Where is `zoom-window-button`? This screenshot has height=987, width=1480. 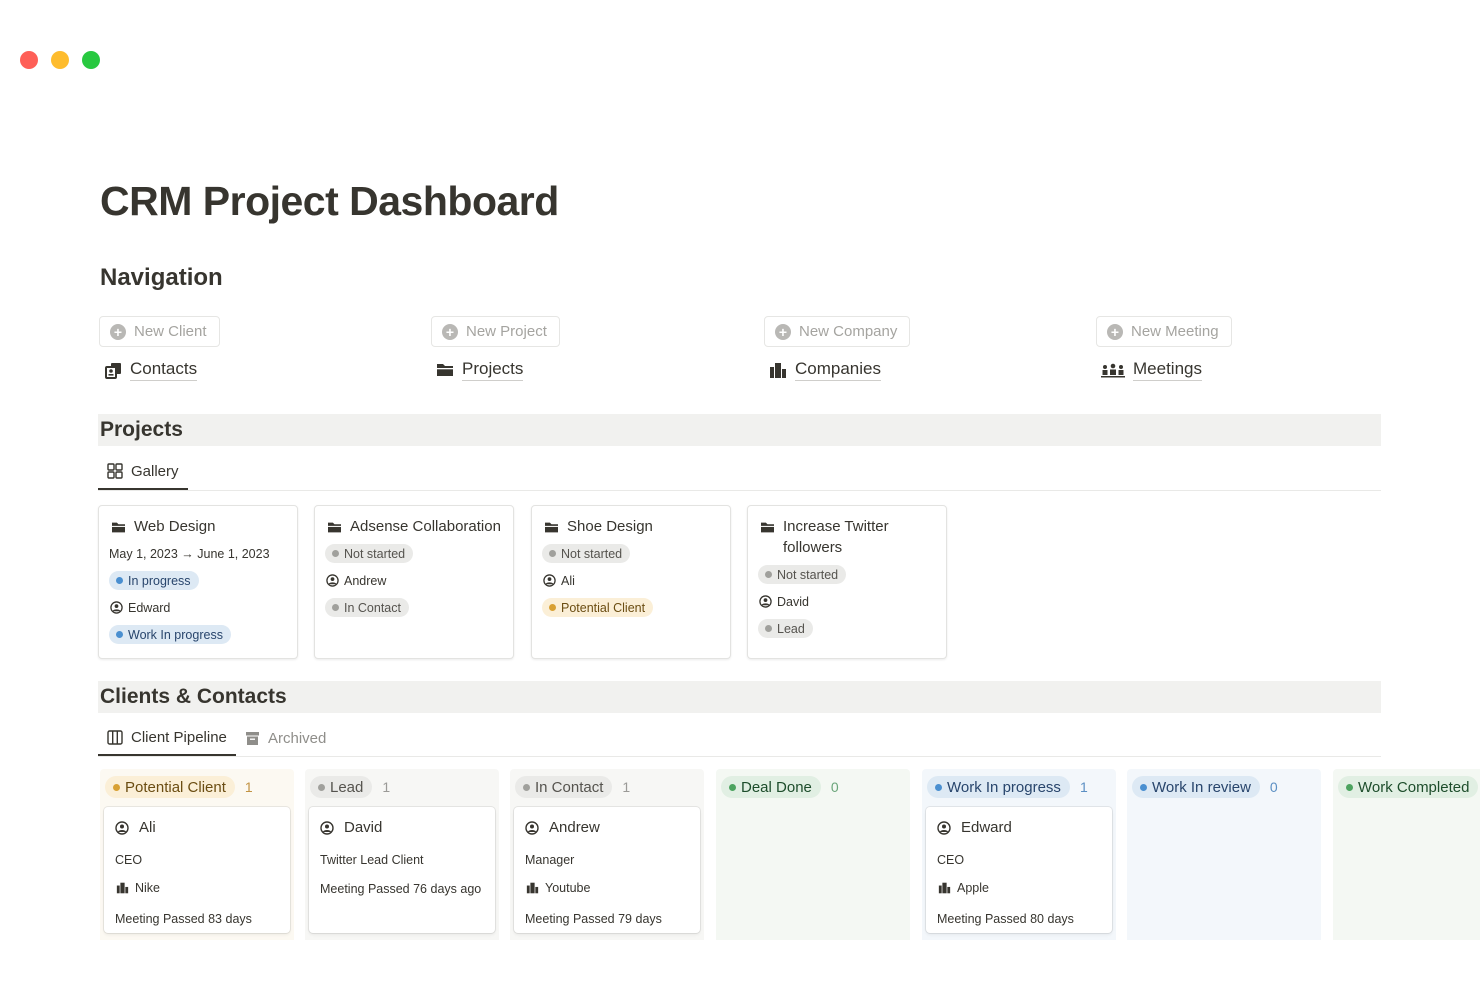 zoom-window-button is located at coordinates (91, 60).